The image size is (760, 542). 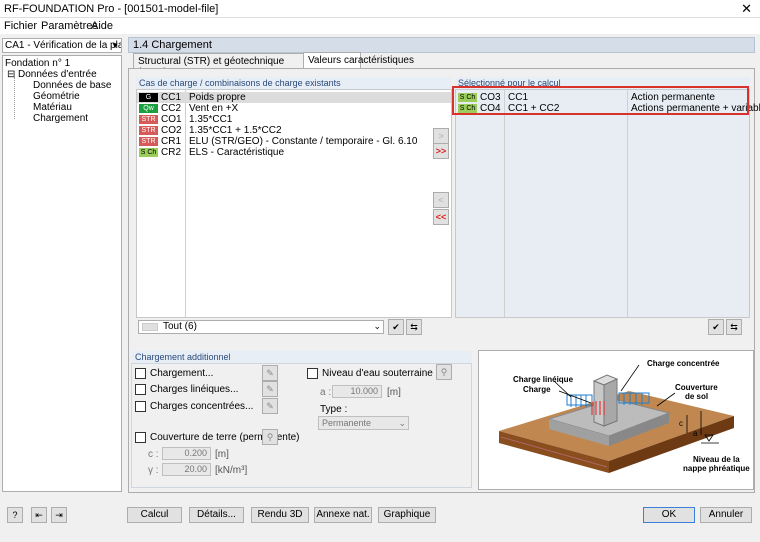 I want to click on add-button: >, so click(x=441, y=136).